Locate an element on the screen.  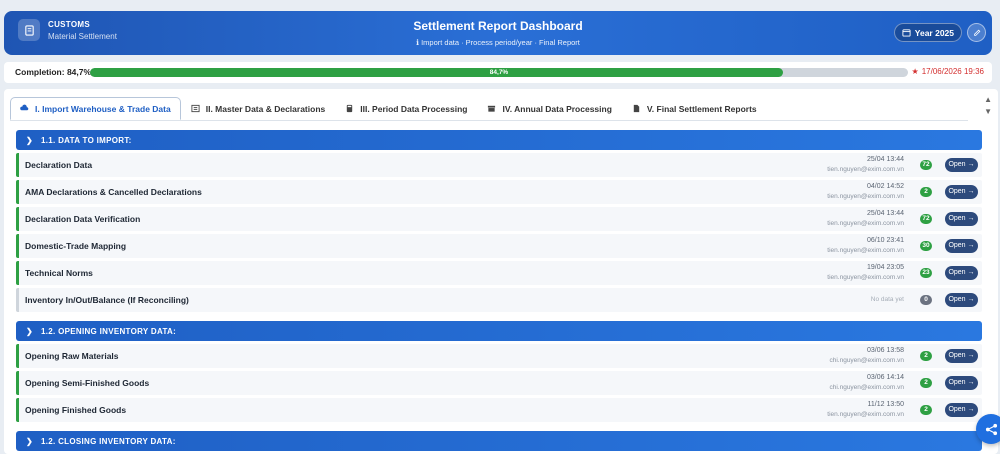
edit-button is located at coordinates (976, 32).